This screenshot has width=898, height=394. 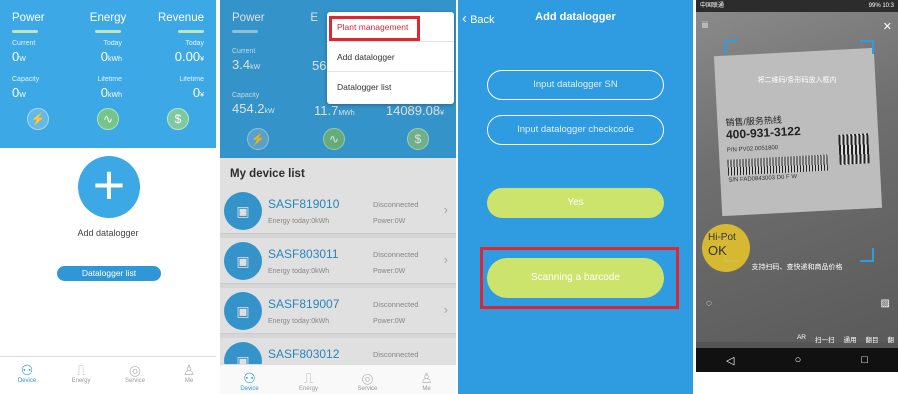 I want to click on back-triangle-icon: ◁, so click(x=730, y=360).